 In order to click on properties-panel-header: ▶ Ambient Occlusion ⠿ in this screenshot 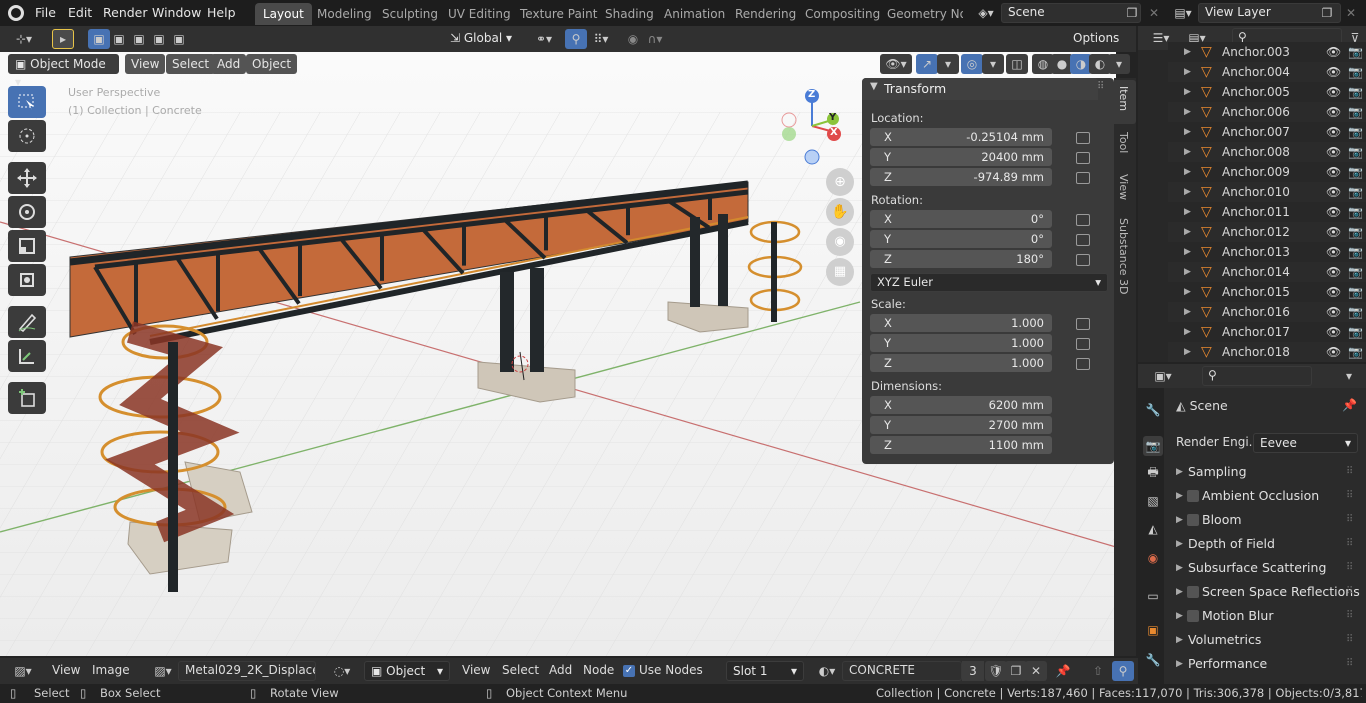, I will do `click(1264, 496)`.